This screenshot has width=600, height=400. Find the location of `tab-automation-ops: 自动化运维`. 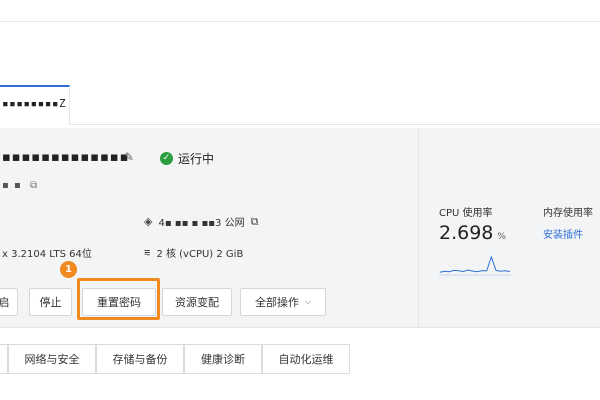

tab-automation-ops: 自动化运维 is located at coordinates (306, 359).